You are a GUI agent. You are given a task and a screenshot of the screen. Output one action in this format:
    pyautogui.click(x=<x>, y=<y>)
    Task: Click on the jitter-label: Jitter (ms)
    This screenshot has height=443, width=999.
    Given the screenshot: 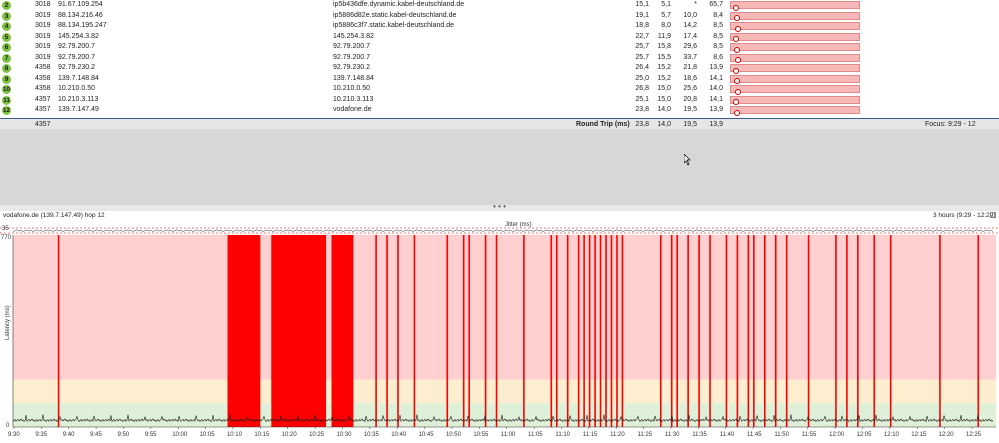 What is the action you would take?
    pyautogui.click(x=518, y=225)
    